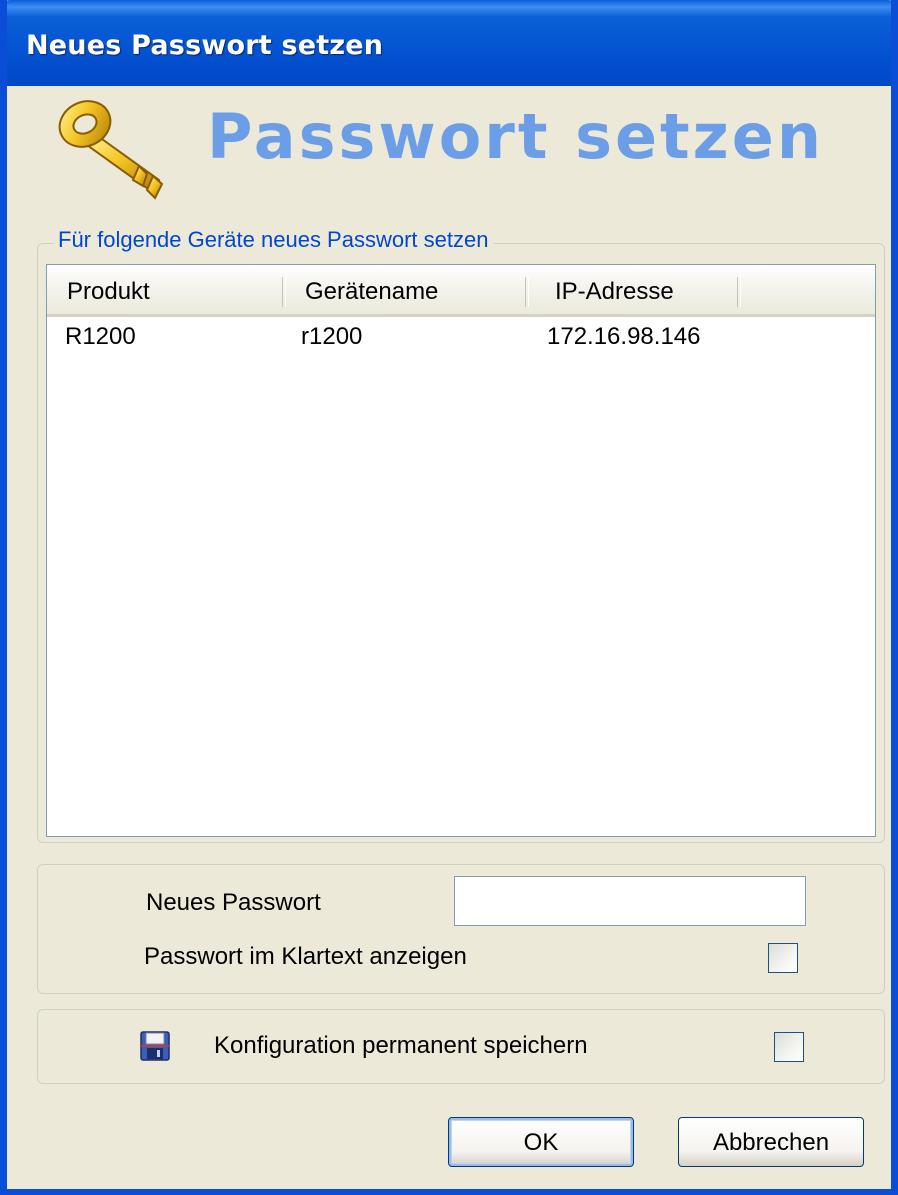 The image size is (898, 1195). Describe the element at coordinates (461, 291) in the screenshot. I see `list-header: Produkt Gerätename IP-Adresse` at that location.